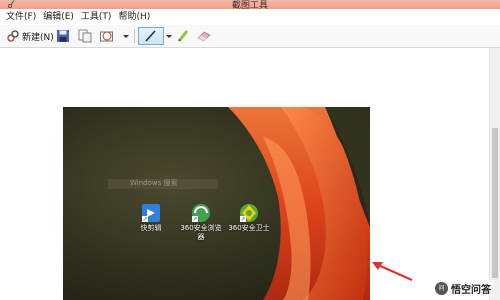 The width and height of the screenshot is (500, 300). I want to click on new-snip-button: 新建(N), so click(30, 36).